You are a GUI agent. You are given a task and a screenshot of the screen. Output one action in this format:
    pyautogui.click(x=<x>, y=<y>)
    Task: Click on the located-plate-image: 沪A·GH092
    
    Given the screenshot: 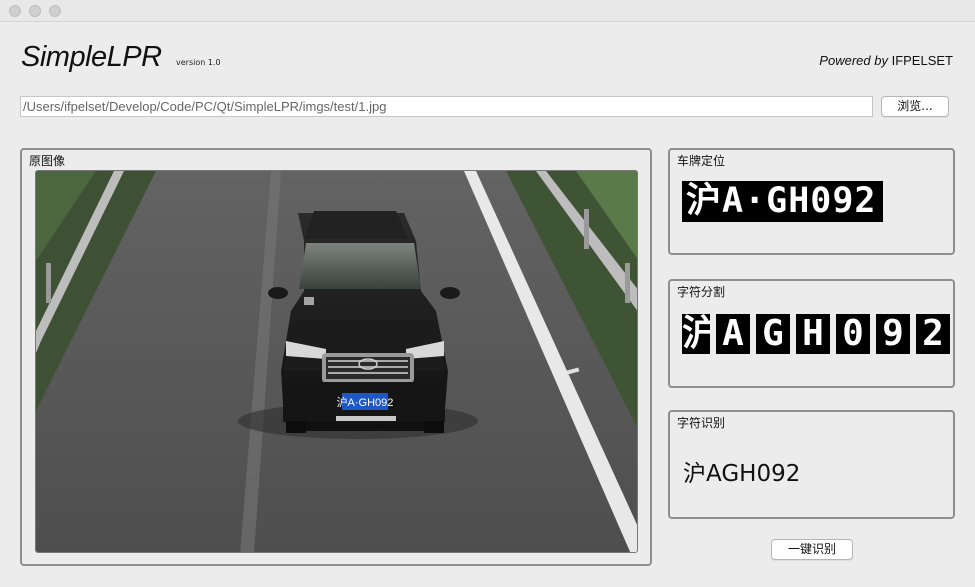 What is the action you would take?
    pyautogui.click(x=782, y=201)
    